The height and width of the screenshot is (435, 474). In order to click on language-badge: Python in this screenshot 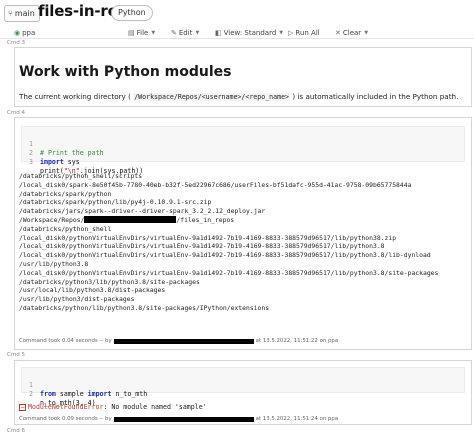, I will do `click(132, 13)`.